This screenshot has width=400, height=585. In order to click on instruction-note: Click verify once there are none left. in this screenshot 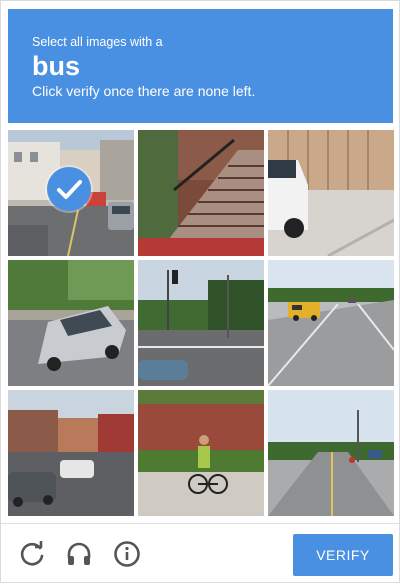, I will do `click(144, 91)`.